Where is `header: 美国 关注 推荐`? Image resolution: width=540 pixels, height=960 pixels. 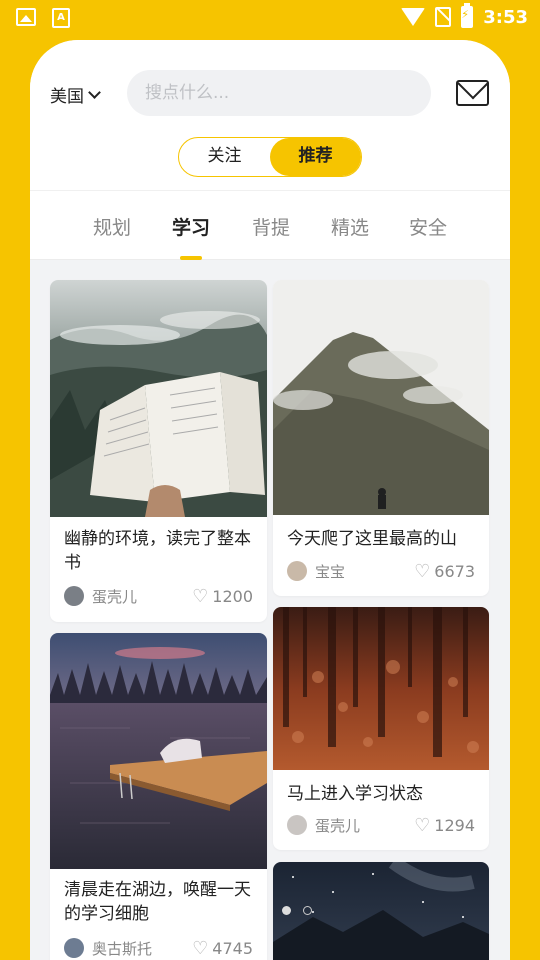
header: 美国 关注 推荐 is located at coordinates (270, 115).